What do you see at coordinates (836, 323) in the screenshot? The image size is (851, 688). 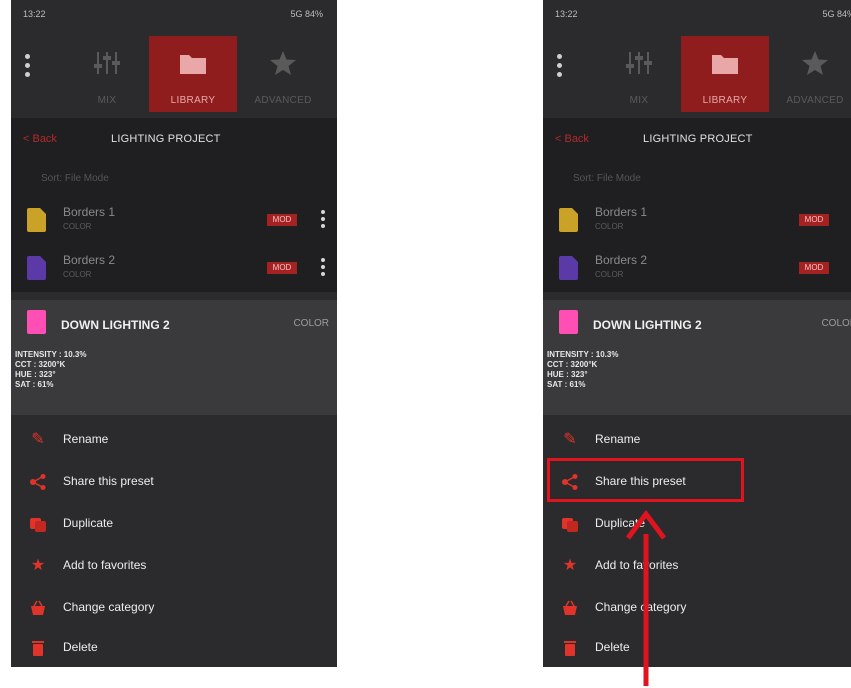 I see `preset-category: COLOR` at bounding box center [836, 323].